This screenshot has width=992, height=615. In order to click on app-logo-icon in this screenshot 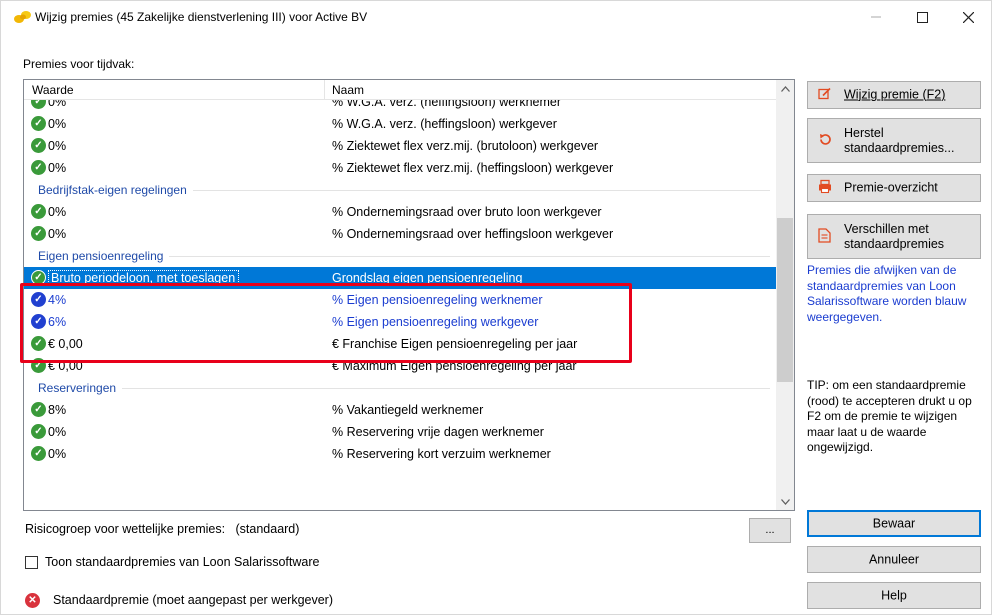, I will do `click(22, 17)`.